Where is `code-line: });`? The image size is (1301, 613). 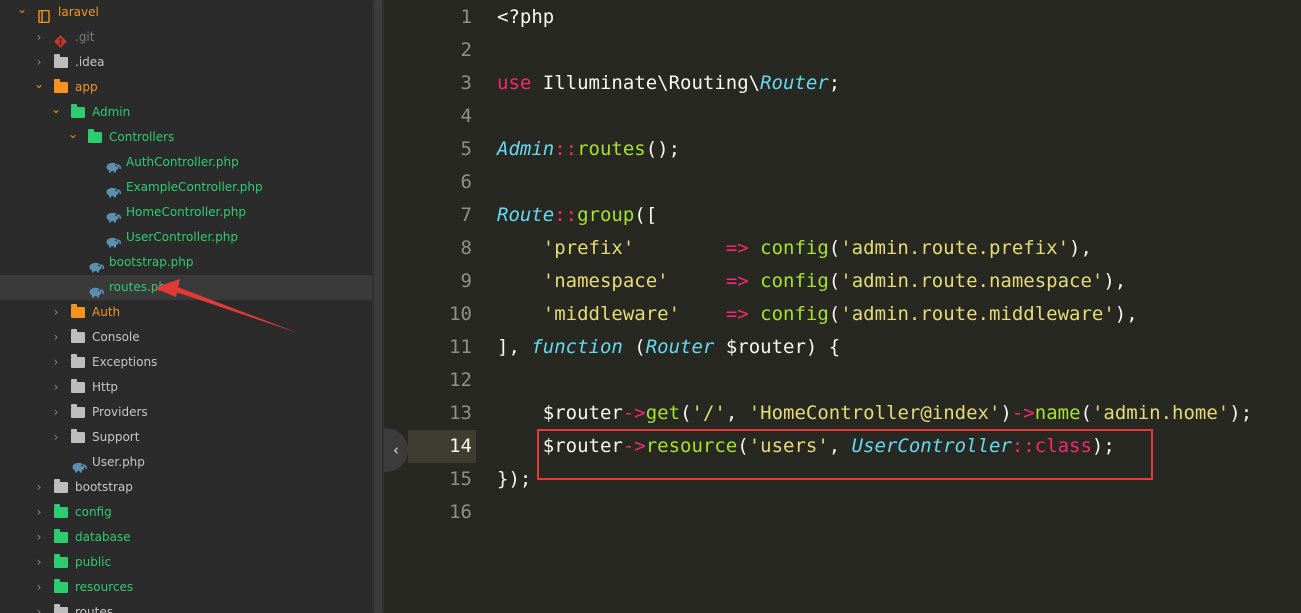
code-line: }); is located at coordinates (514, 479).